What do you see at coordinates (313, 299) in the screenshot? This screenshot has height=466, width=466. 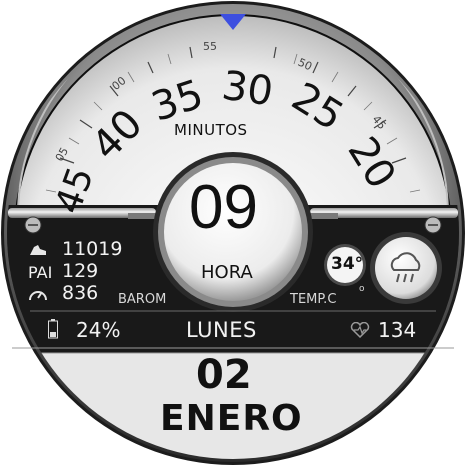 I see `temp-label: TEMP.C` at bounding box center [313, 299].